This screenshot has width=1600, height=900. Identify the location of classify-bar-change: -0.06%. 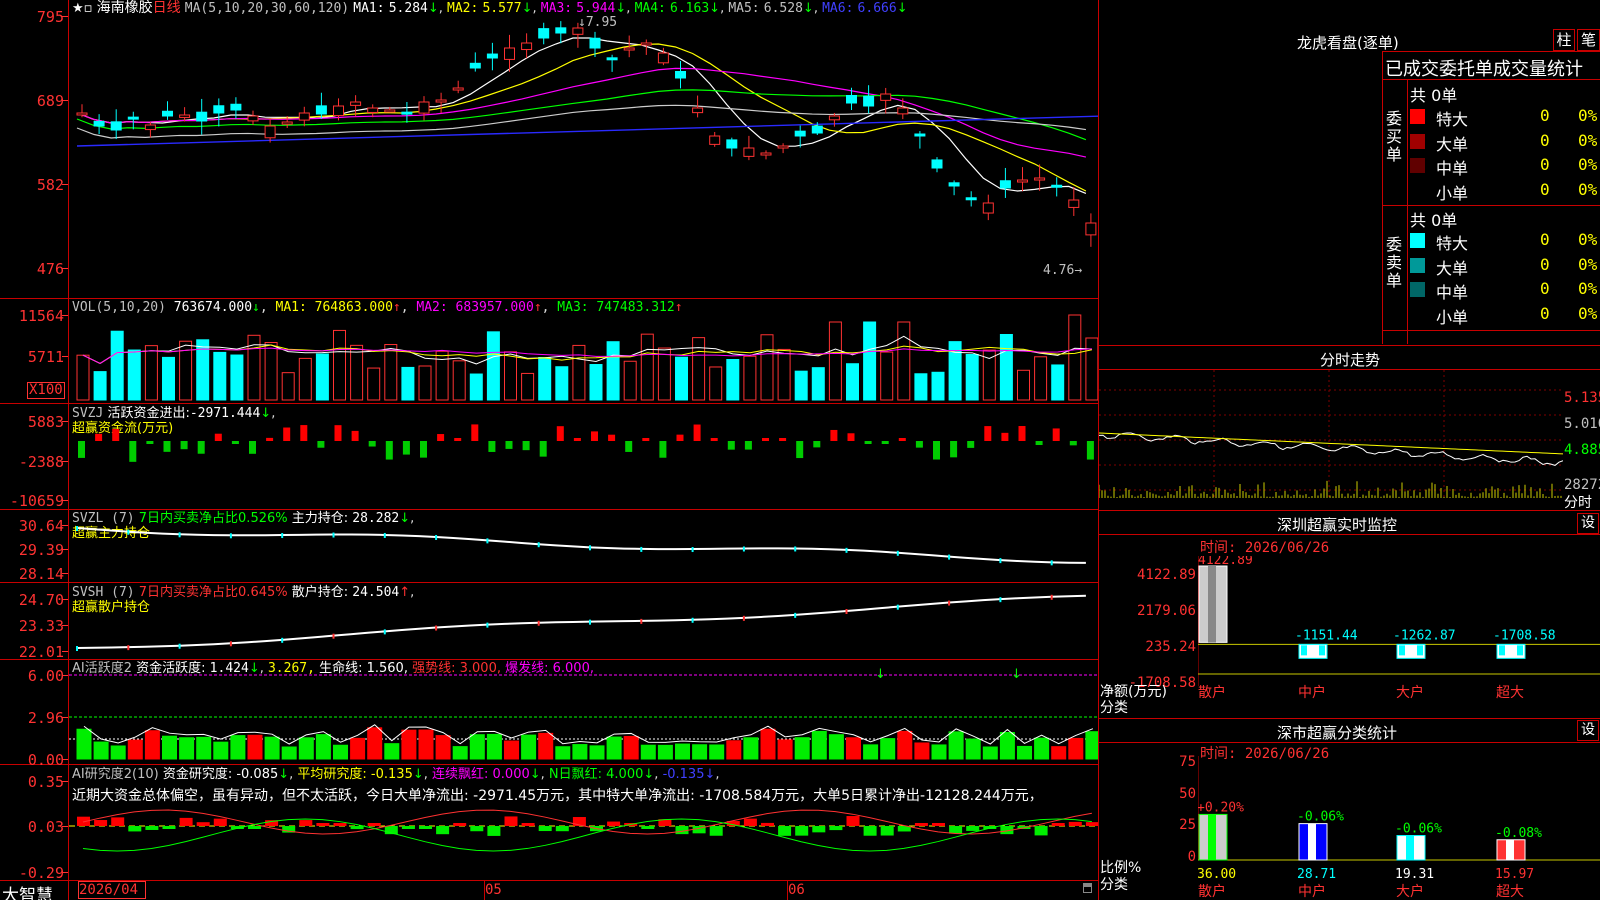
(1418, 829).